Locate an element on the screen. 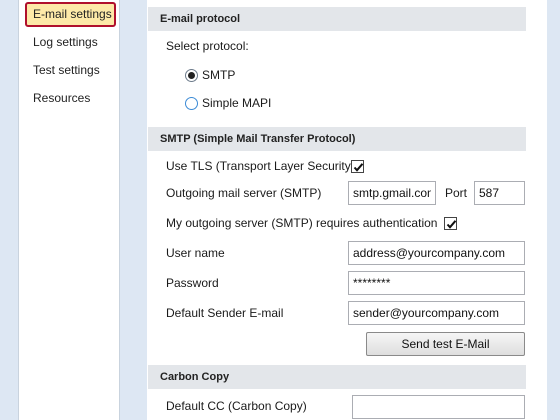  smtp-radio is located at coordinates (191, 75).